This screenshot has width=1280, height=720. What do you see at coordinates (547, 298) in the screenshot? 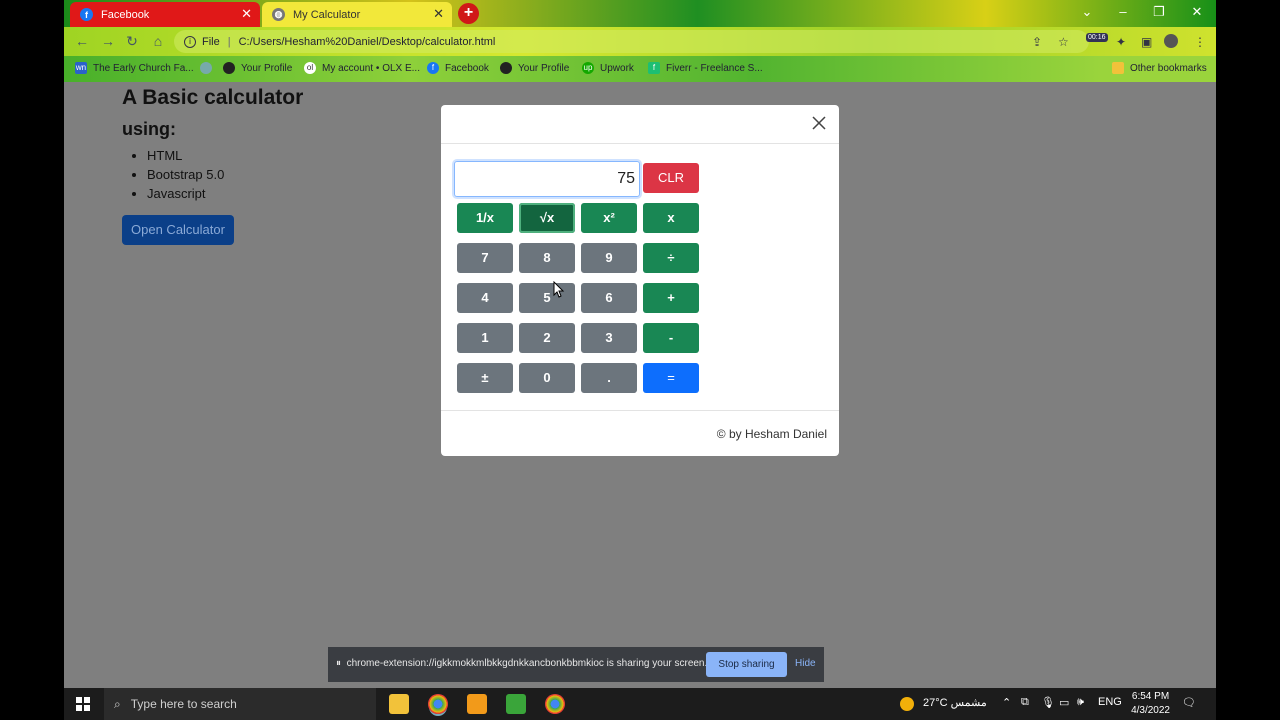
I see `digit-5-button: 5` at bounding box center [547, 298].